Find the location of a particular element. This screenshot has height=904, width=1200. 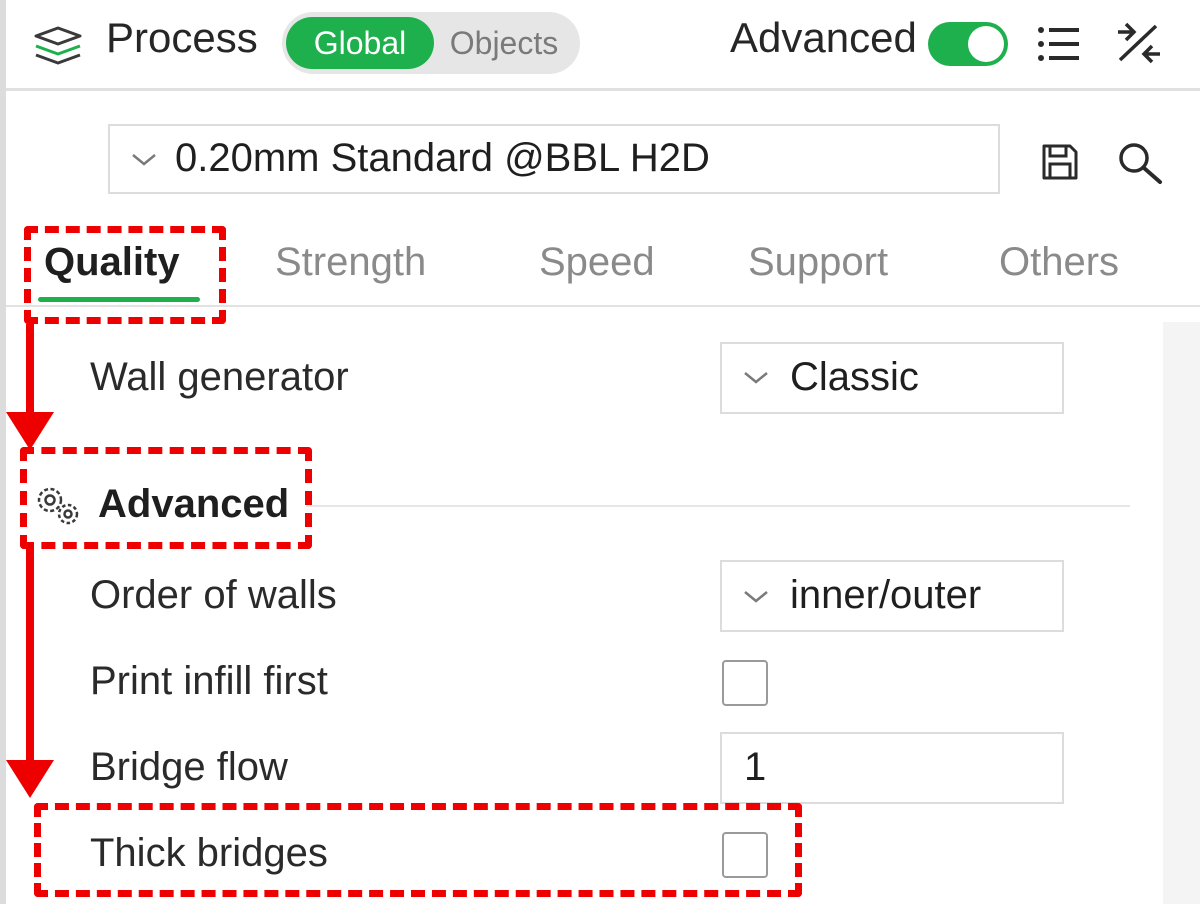

highlight-quality-tab is located at coordinates (125, 275).